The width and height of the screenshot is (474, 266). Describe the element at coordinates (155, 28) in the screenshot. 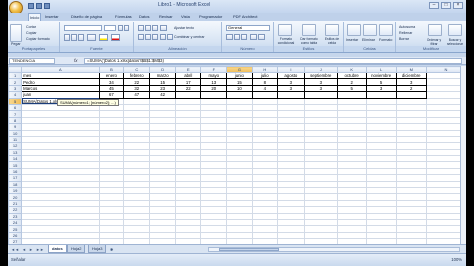

I see `align-bottom-icon` at that location.